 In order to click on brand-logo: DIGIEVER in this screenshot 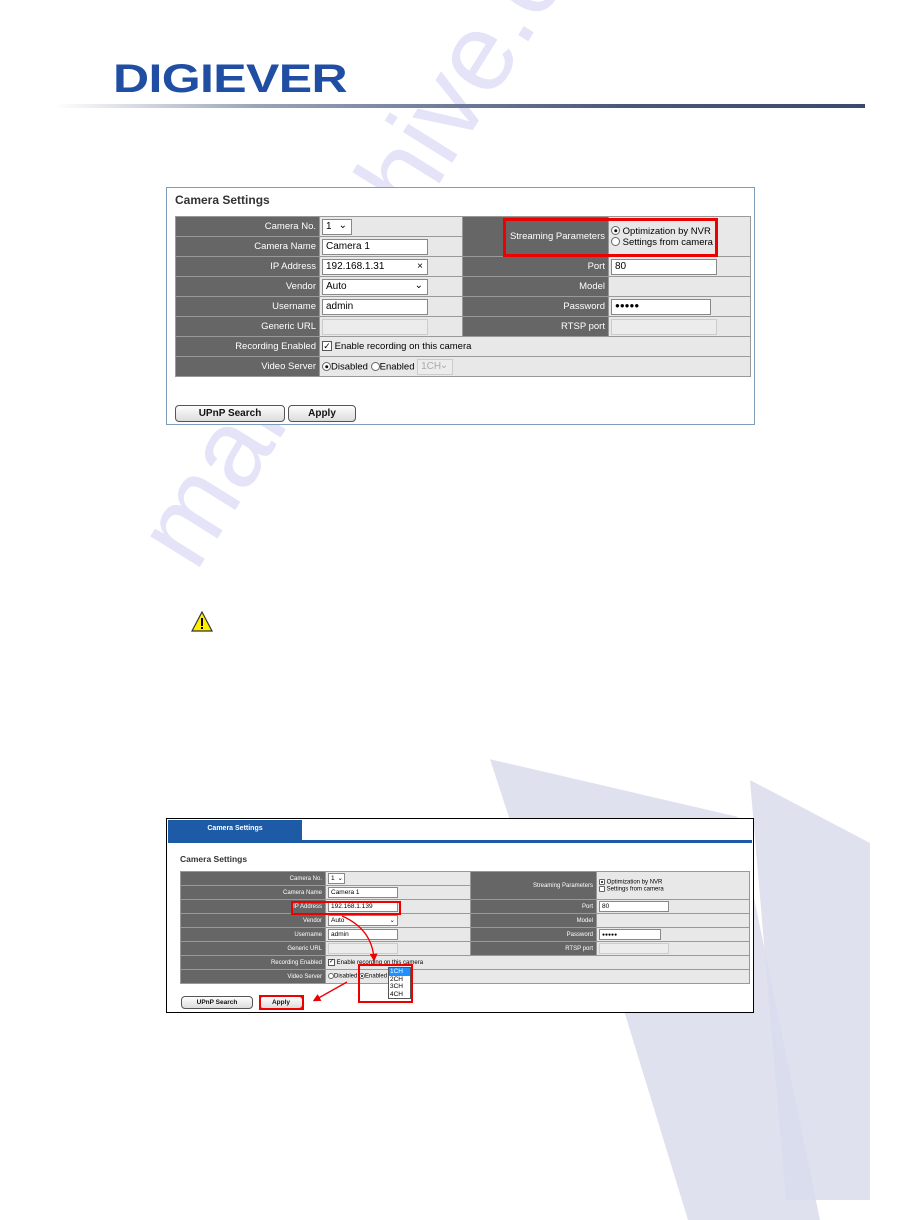, I will do `click(230, 79)`.